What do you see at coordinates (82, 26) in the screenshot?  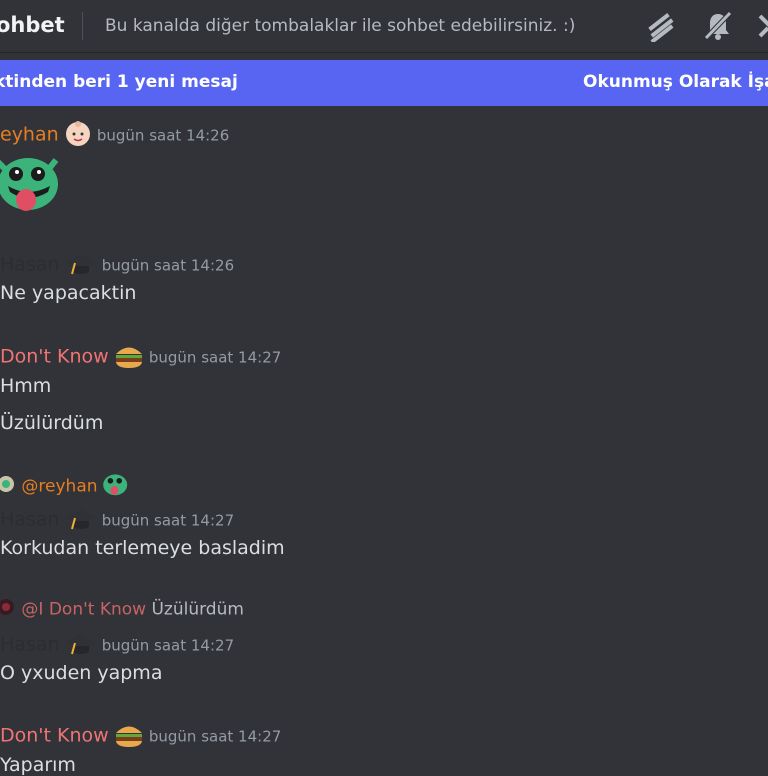 I see `header-divider` at bounding box center [82, 26].